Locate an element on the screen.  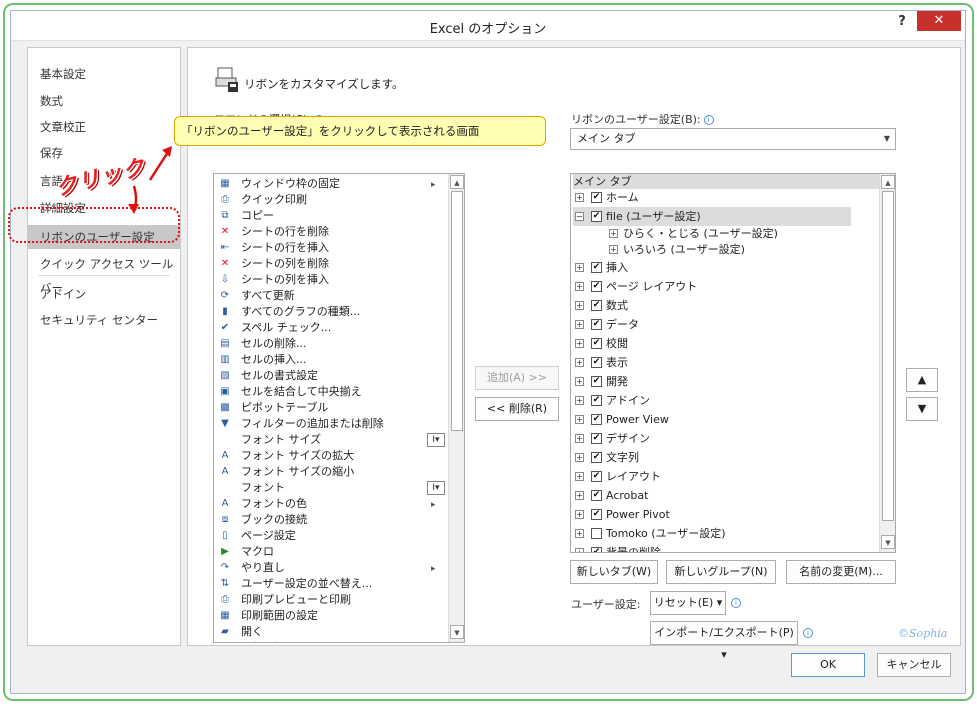
ribbon-tree-item: + ✔ 表示 is located at coordinates (723, 362).